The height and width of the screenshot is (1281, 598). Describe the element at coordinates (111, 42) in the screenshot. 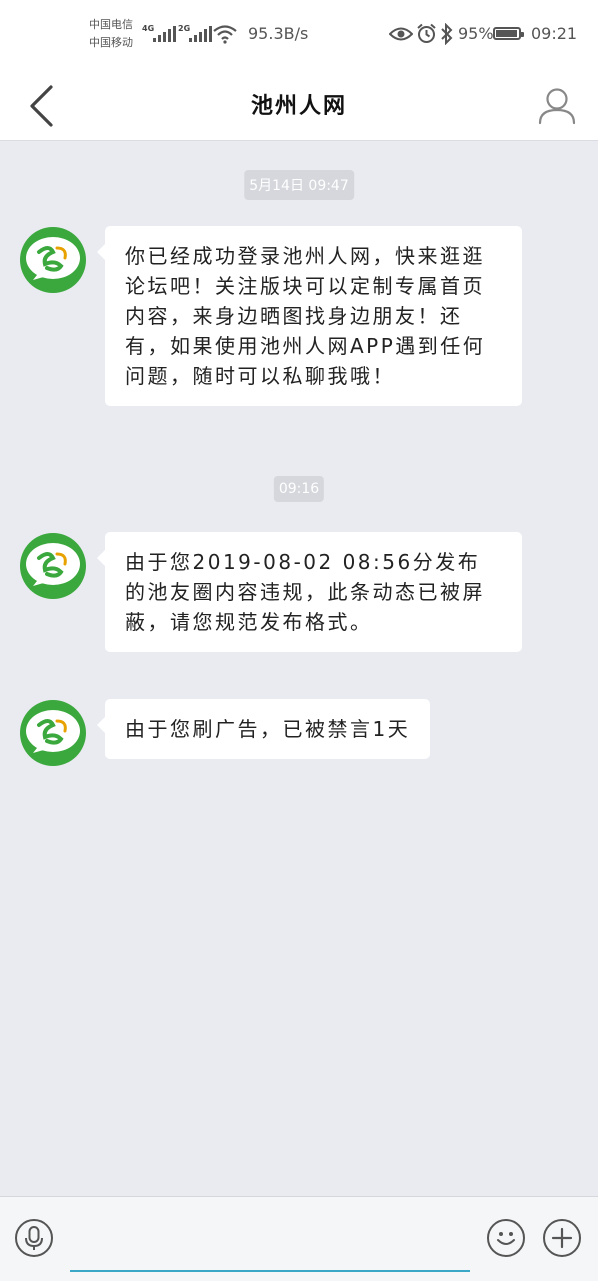

I see `carrier-2: 中国移动` at that location.